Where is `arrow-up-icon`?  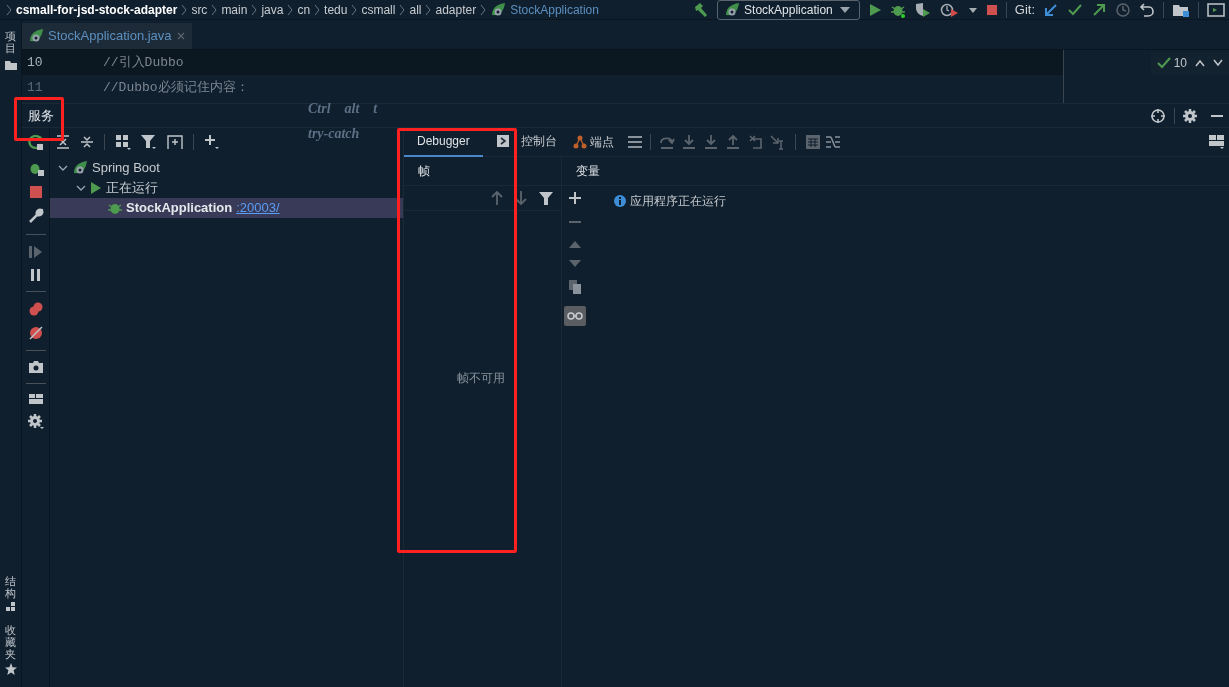 arrow-up-icon is located at coordinates (497, 198).